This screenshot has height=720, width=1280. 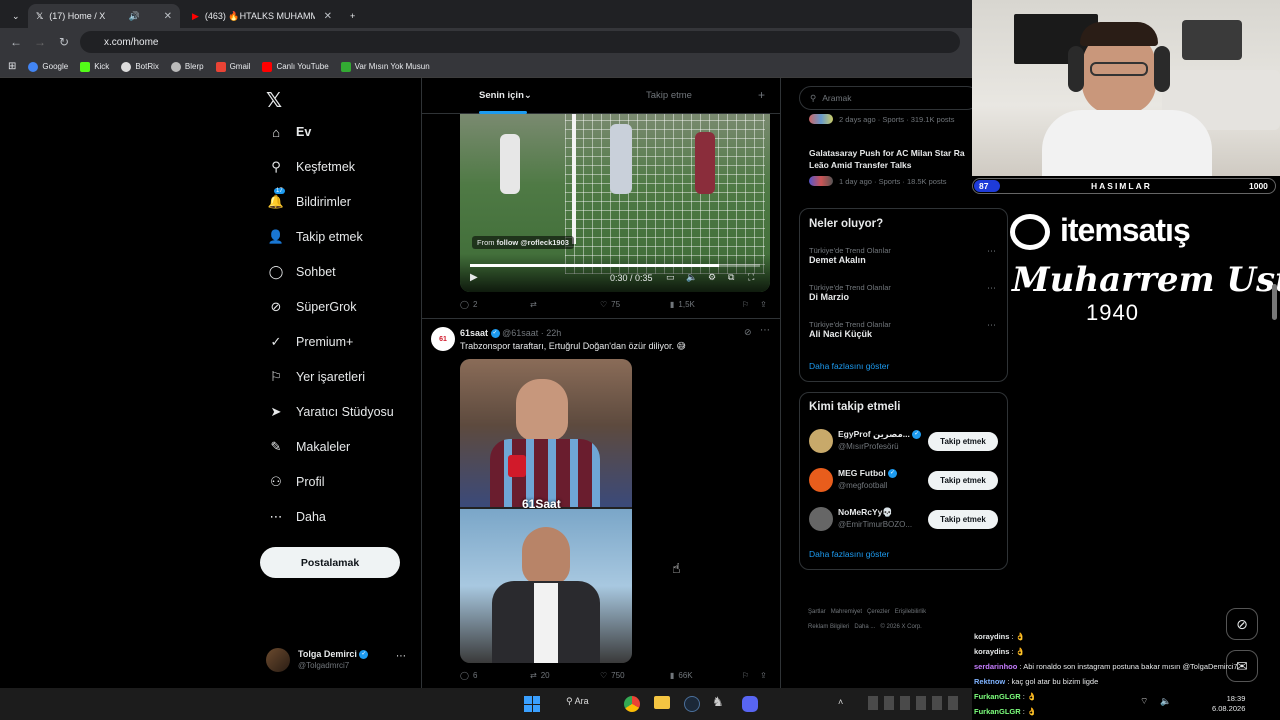 I want to click on grok-icon: ⊘, so click(x=748, y=332).